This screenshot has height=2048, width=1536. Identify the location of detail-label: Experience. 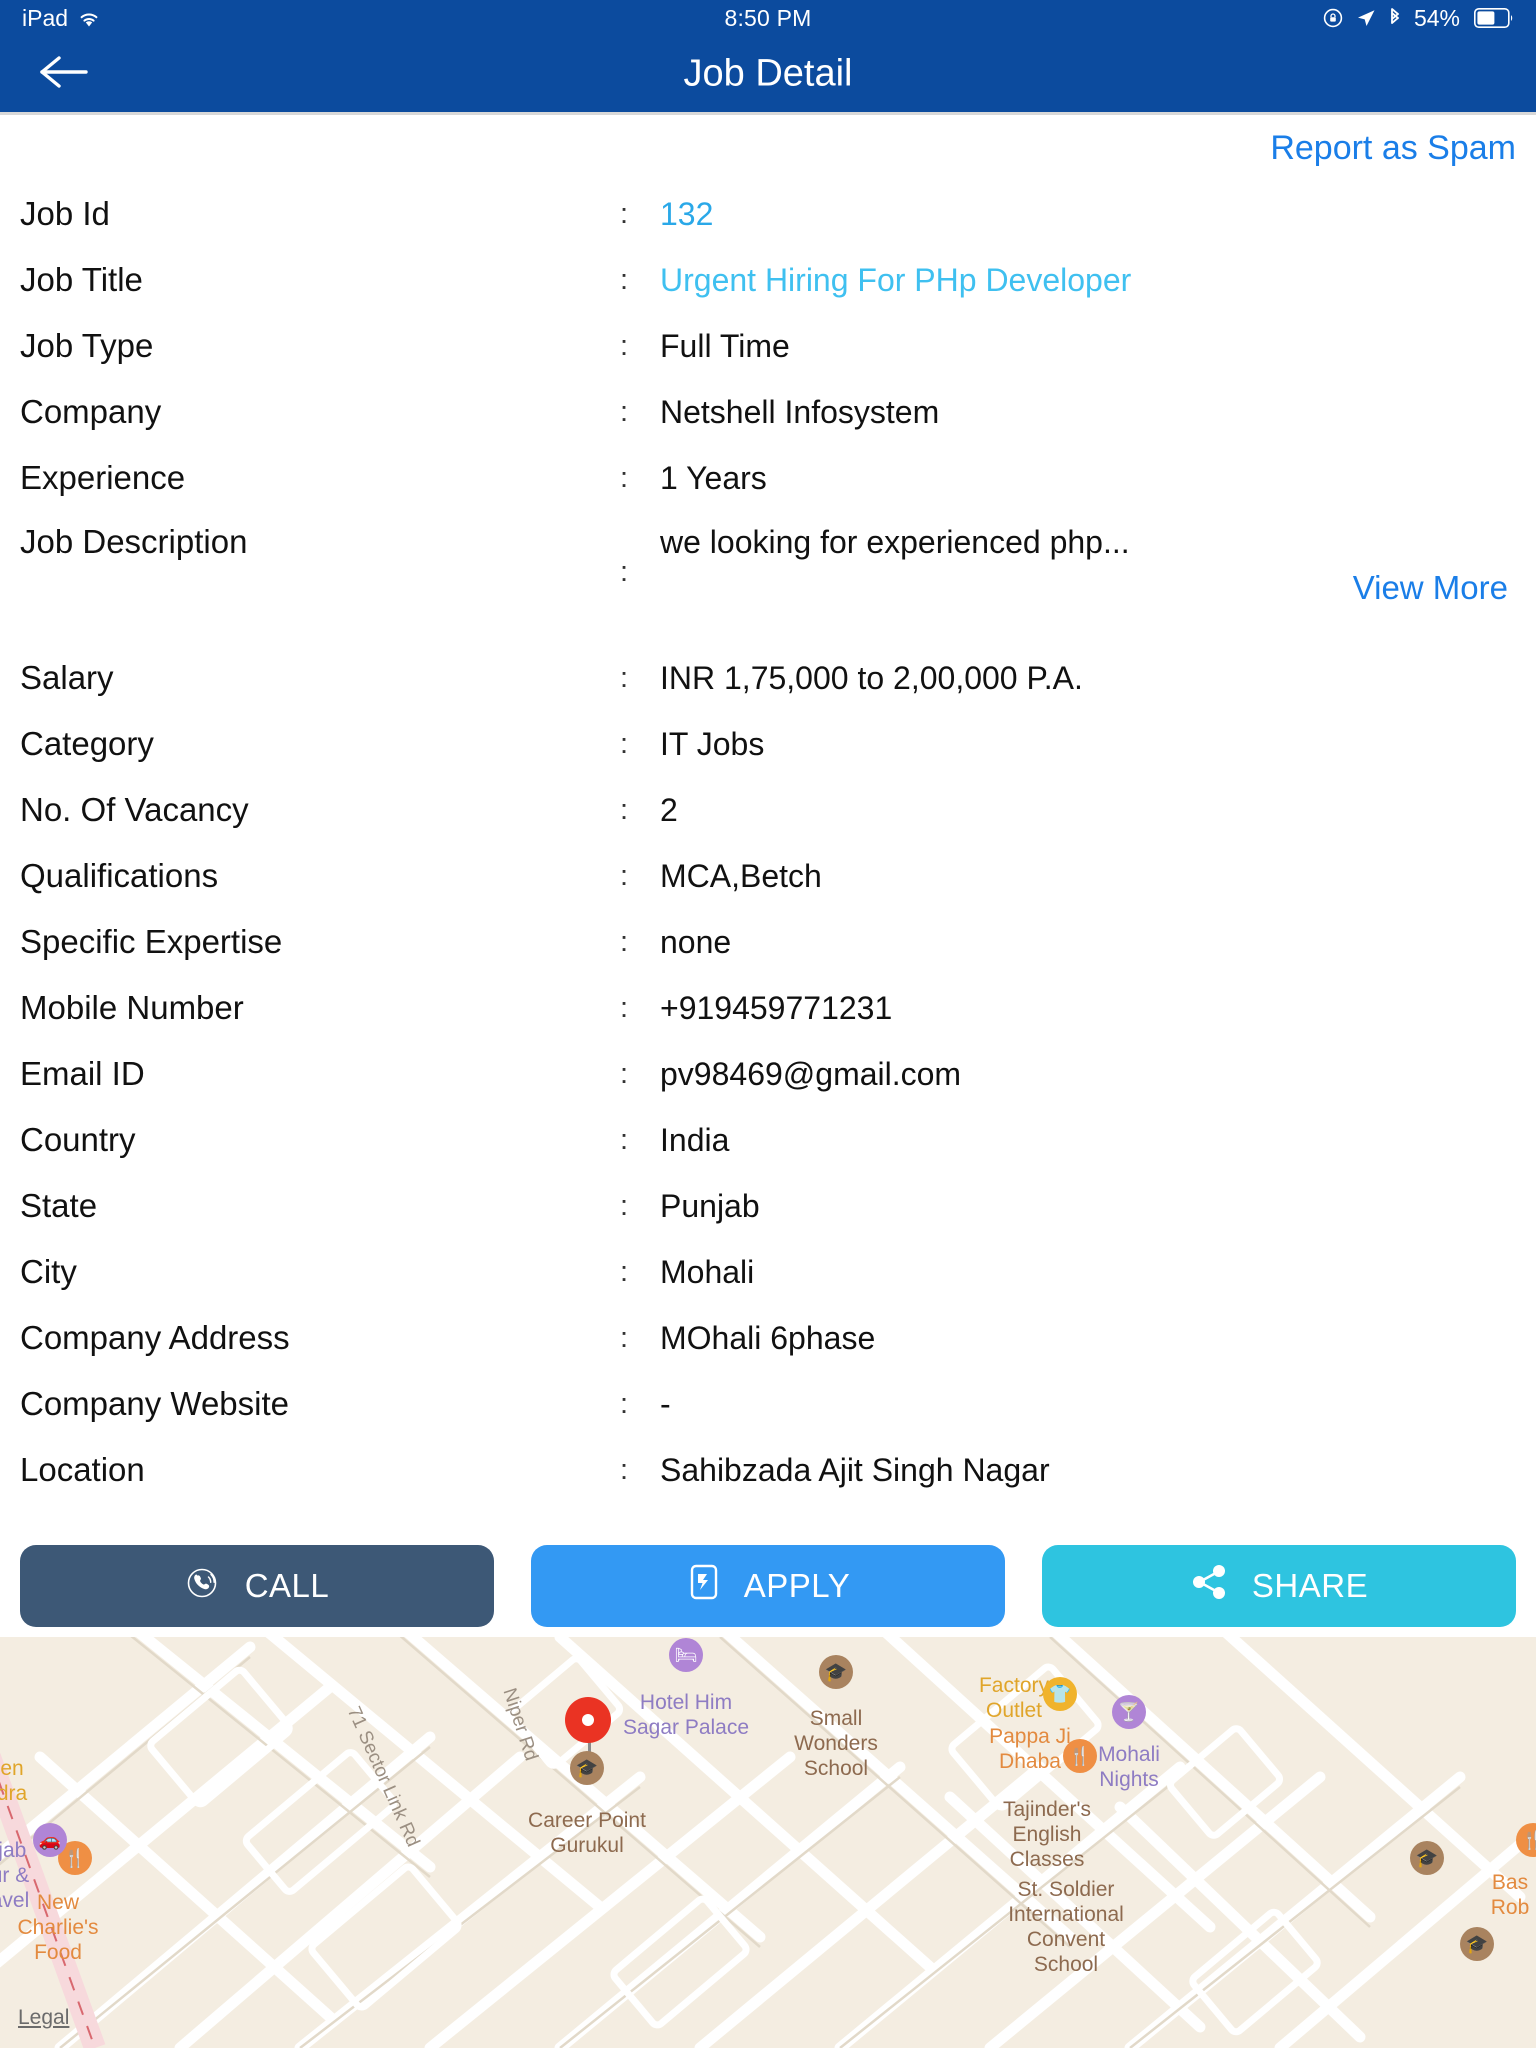
(103, 477).